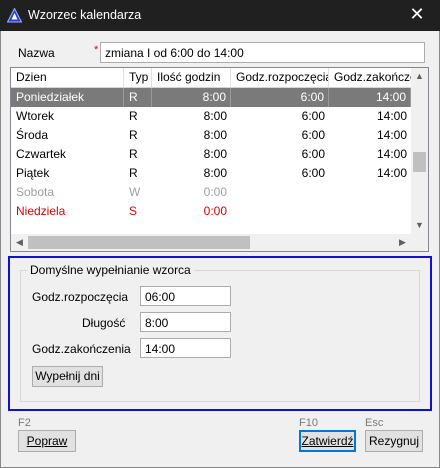 The height and width of the screenshot is (468, 440). I want to click on table-row: Piątek R 8:00 6:00 14:00, so click(211, 173).